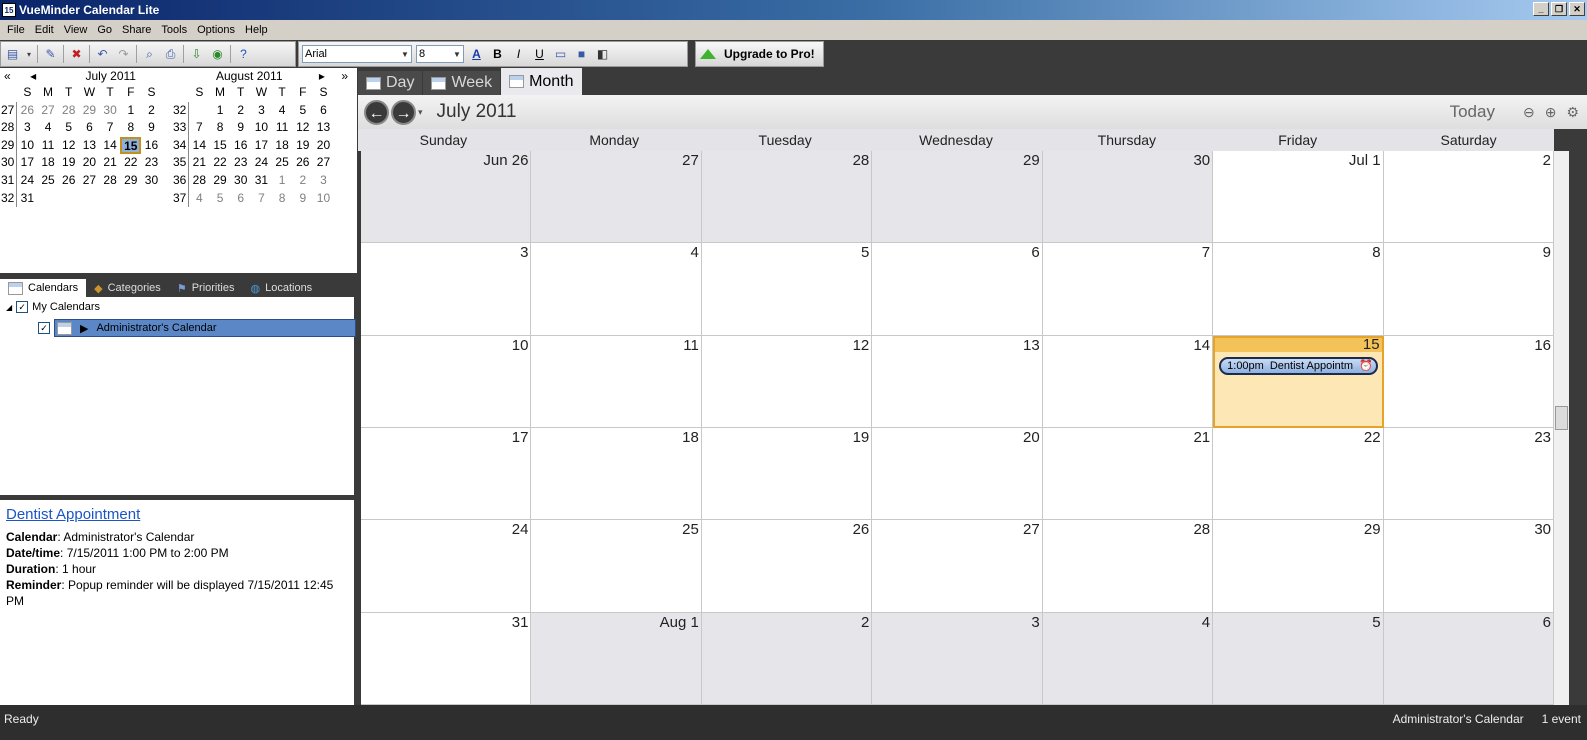  Describe the element at coordinates (89, 128) in the screenshot. I see `mini-calendar-day: 6` at that location.